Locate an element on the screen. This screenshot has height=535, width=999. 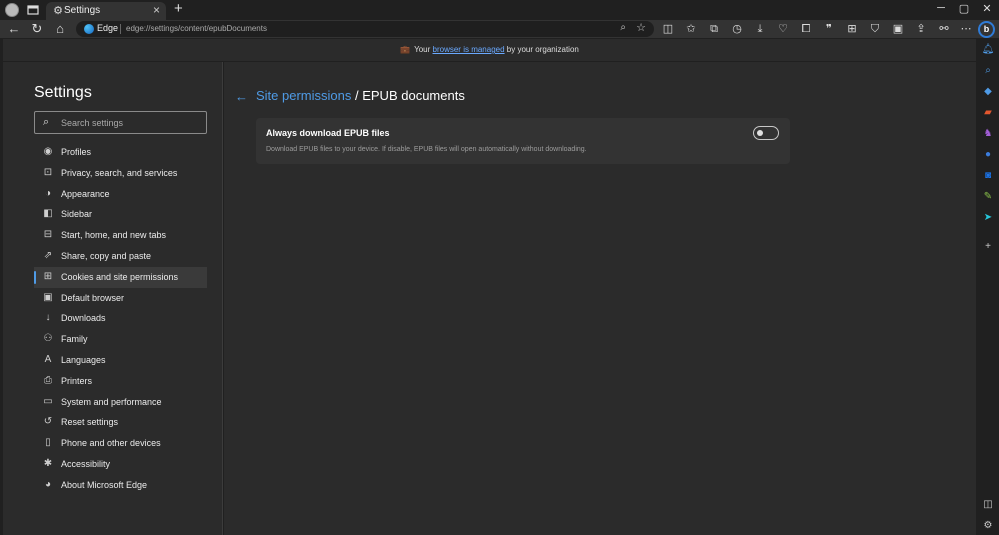
sidebar-item-label: Cookies and site permissions is located at coordinates (120, 276).